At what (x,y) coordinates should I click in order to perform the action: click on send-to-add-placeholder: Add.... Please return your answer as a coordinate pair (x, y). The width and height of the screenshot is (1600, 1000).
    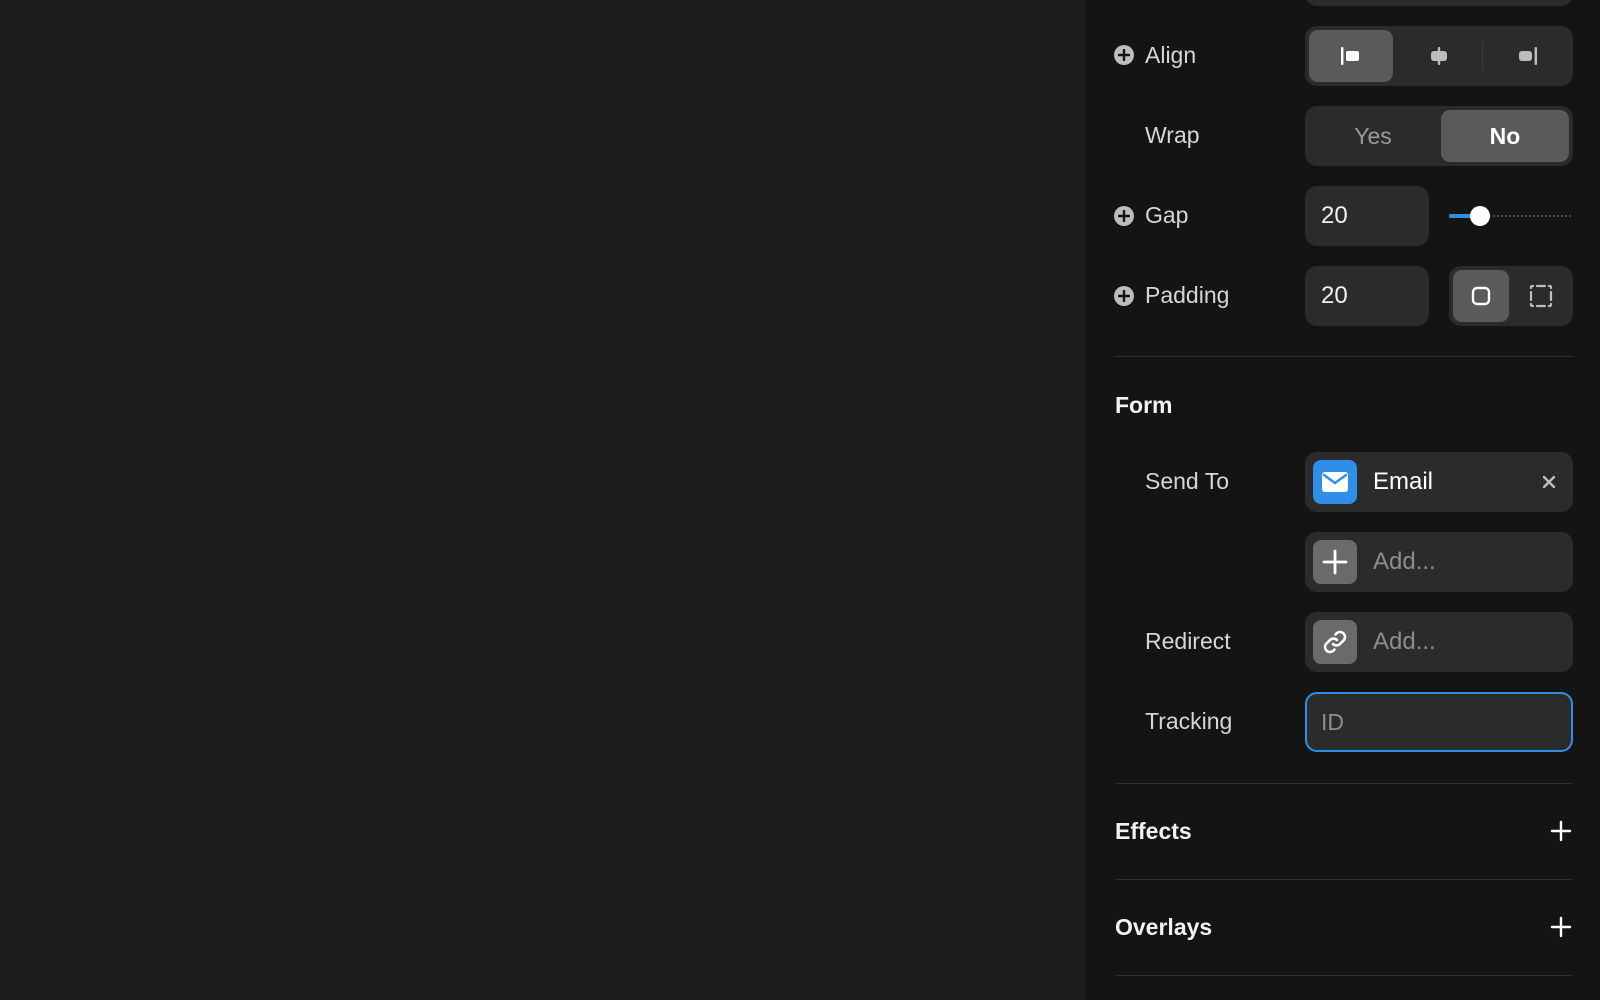
    Looking at the image, I should click on (1404, 561).